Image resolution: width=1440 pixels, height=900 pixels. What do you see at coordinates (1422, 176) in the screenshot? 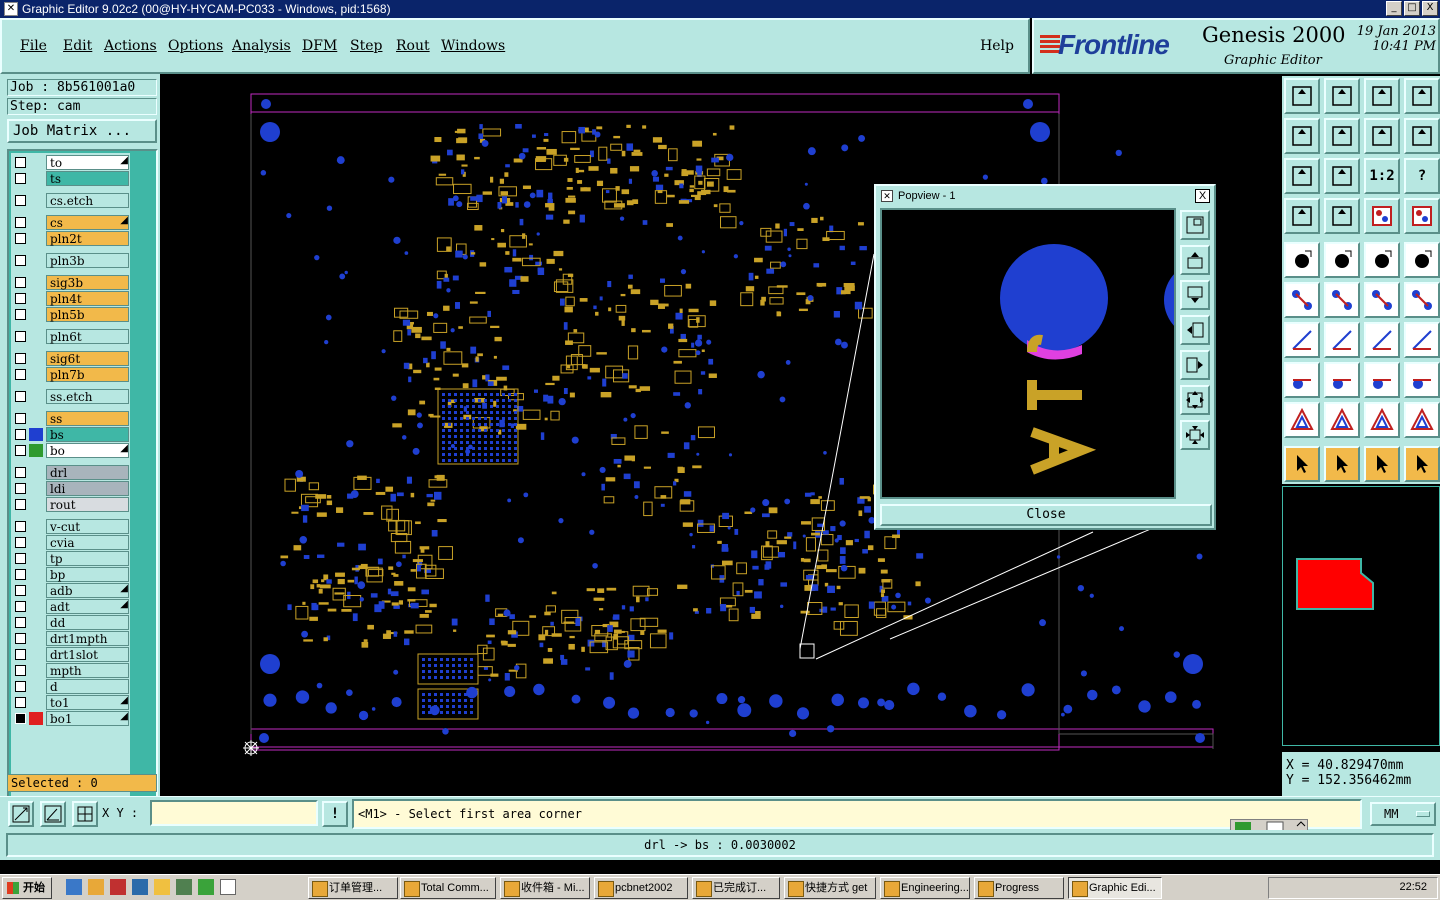
I see `help-button: ?` at bounding box center [1422, 176].